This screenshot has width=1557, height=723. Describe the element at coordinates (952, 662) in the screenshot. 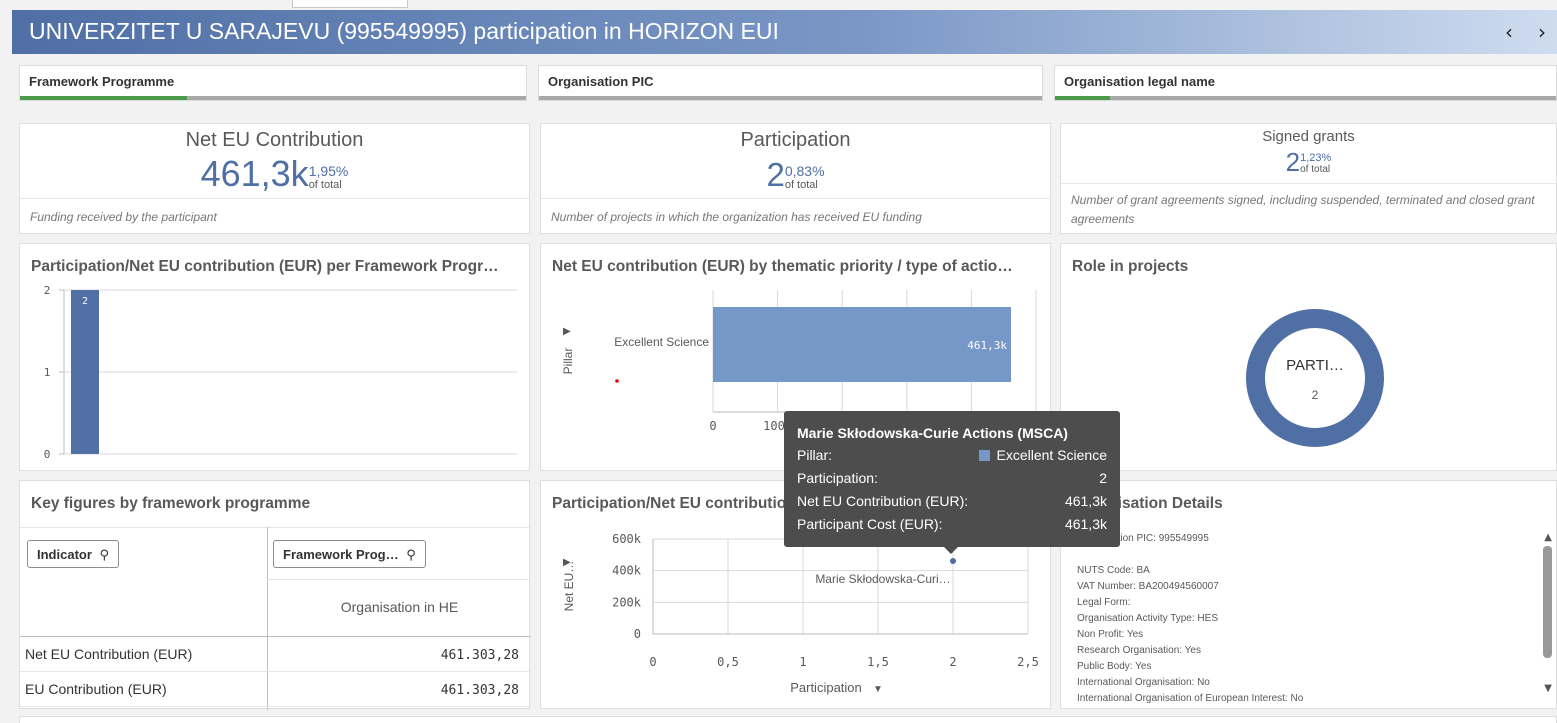

I see `x-tick-label: 2` at that location.